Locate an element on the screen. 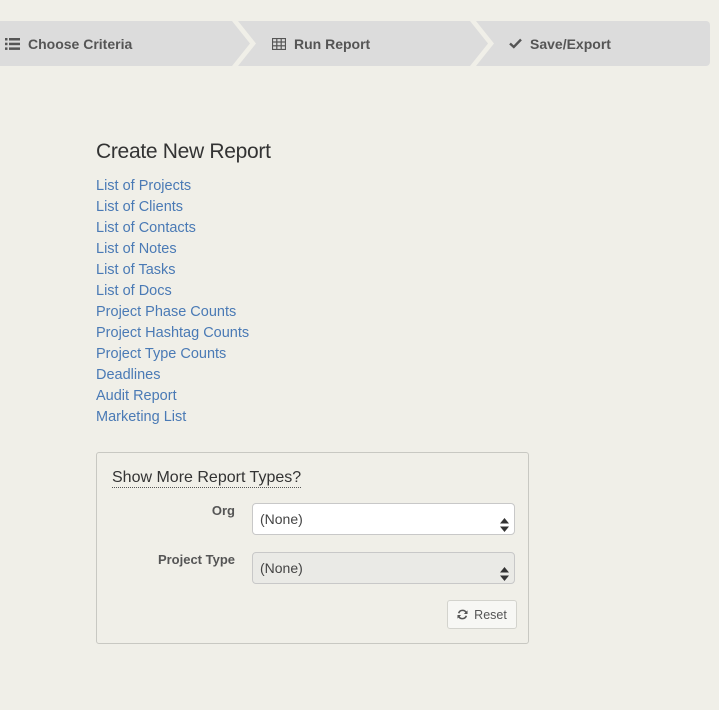  report-link-list-of-docs: List of Docs is located at coordinates (134, 291).